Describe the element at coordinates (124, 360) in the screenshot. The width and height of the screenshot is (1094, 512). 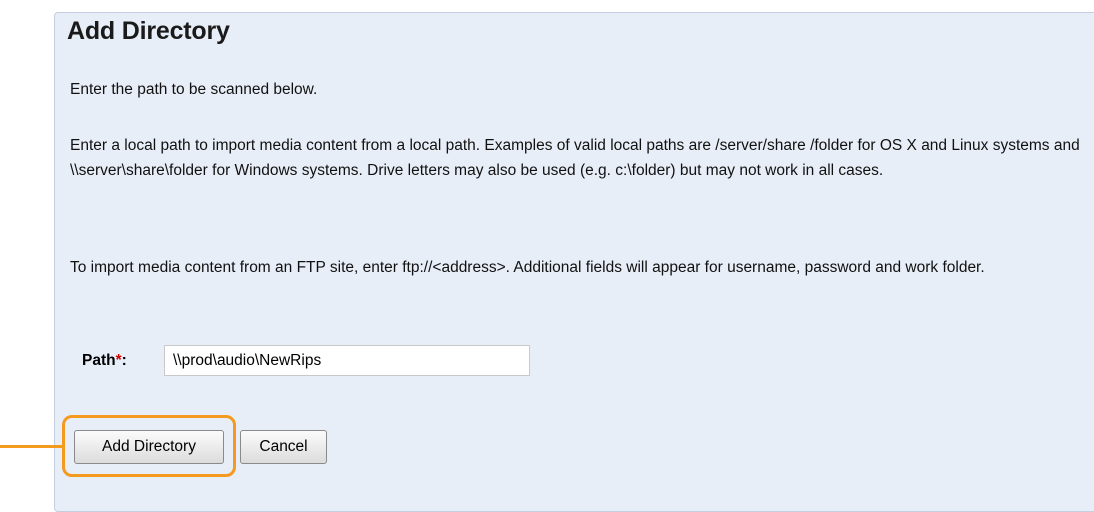
I see `path-label-colon: :` at that location.